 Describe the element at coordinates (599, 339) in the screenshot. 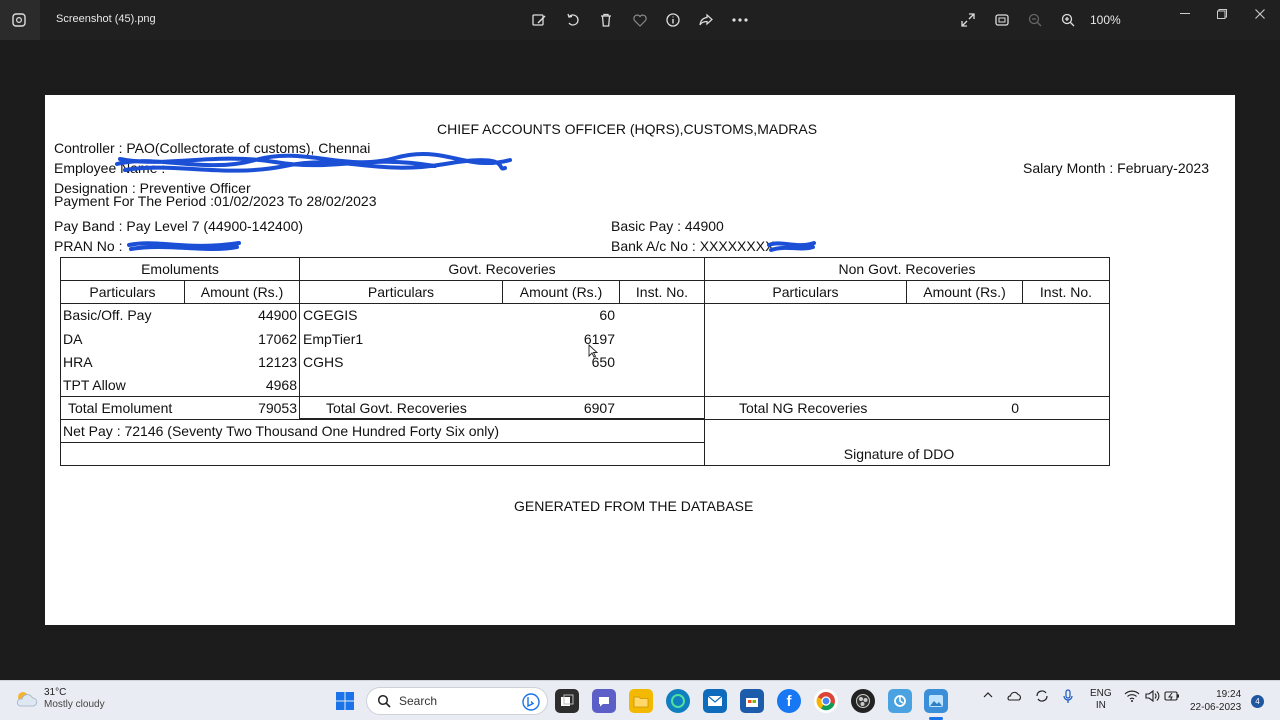

I see `recovery-amount: 6197` at that location.